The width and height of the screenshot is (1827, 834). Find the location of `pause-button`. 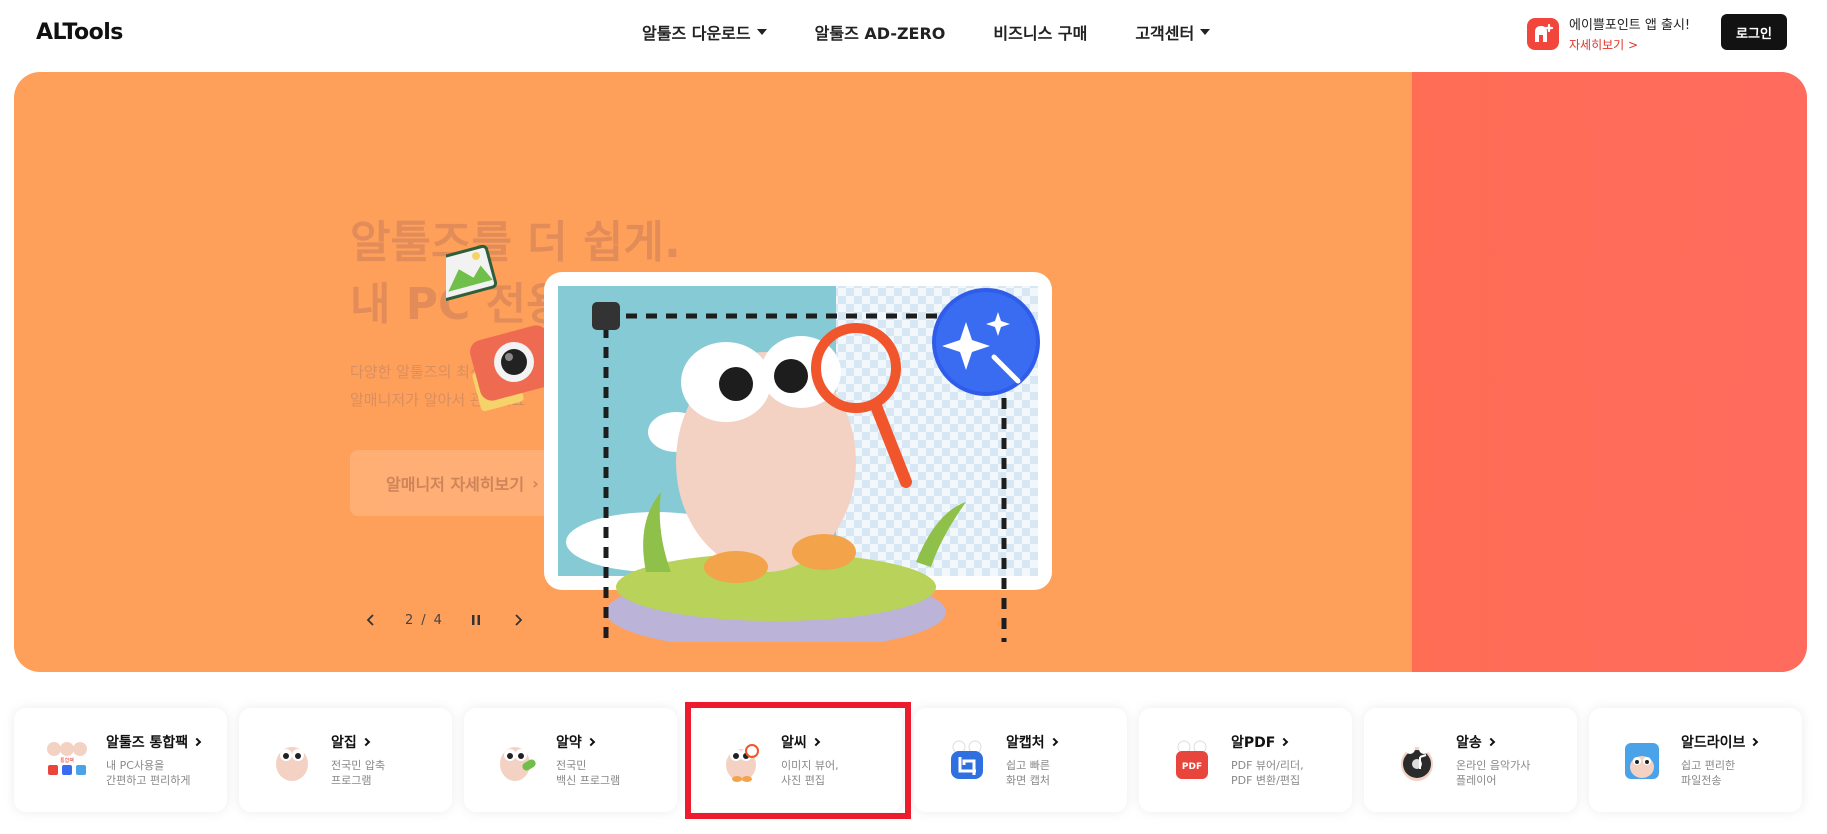

pause-button is located at coordinates (476, 620).